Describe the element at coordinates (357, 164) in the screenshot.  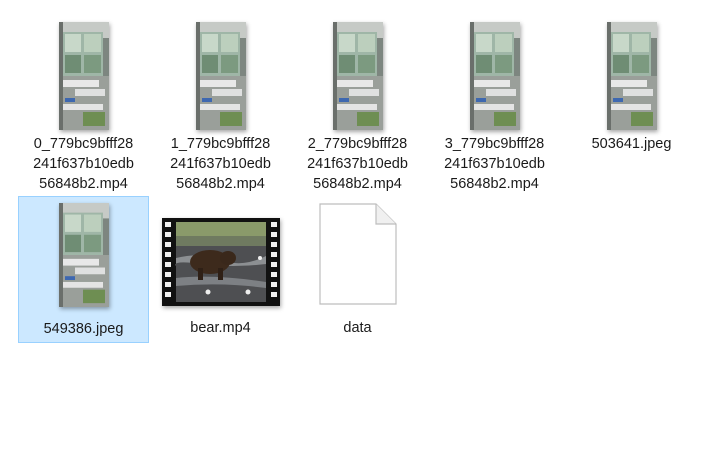
I see `file-name-label: 2_779bc9bfff28 241f637b10edb 56848b2.mp4` at that location.